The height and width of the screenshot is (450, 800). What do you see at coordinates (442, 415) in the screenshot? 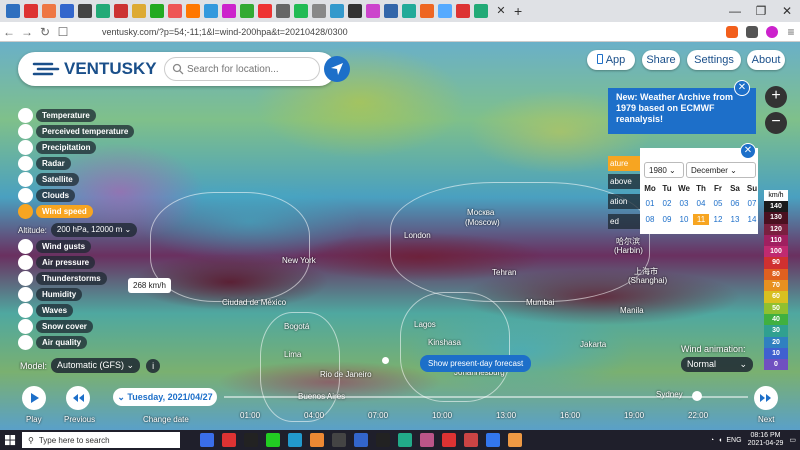
I see `hour-tick: 10:00` at bounding box center [442, 415].